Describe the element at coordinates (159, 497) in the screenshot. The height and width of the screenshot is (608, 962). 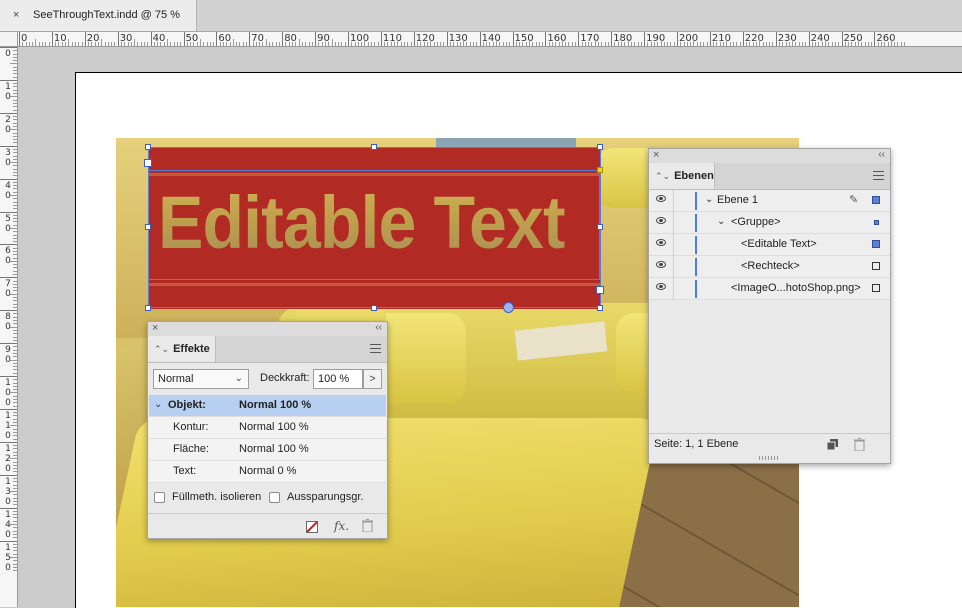
I see `isolate-blending-checkbox` at that location.